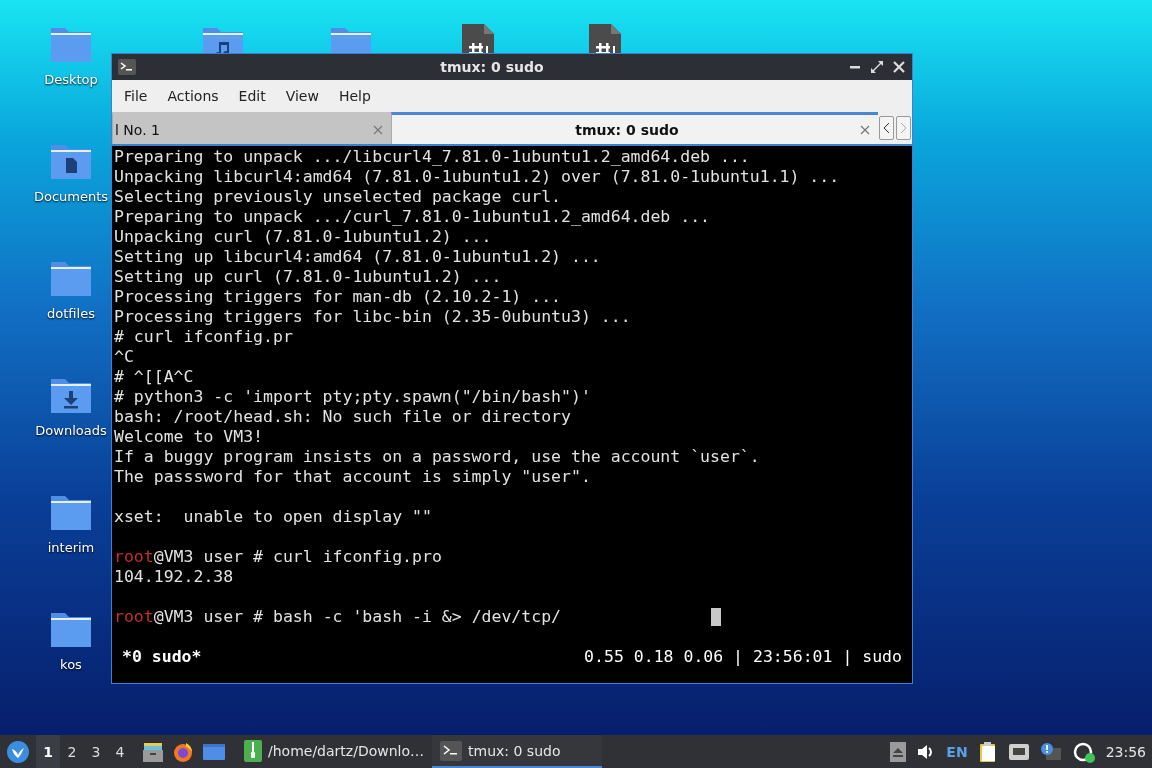 The width and height of the screenshot is (1152, 768). I want to click on icon-label: Desktop, so click(71, 79).